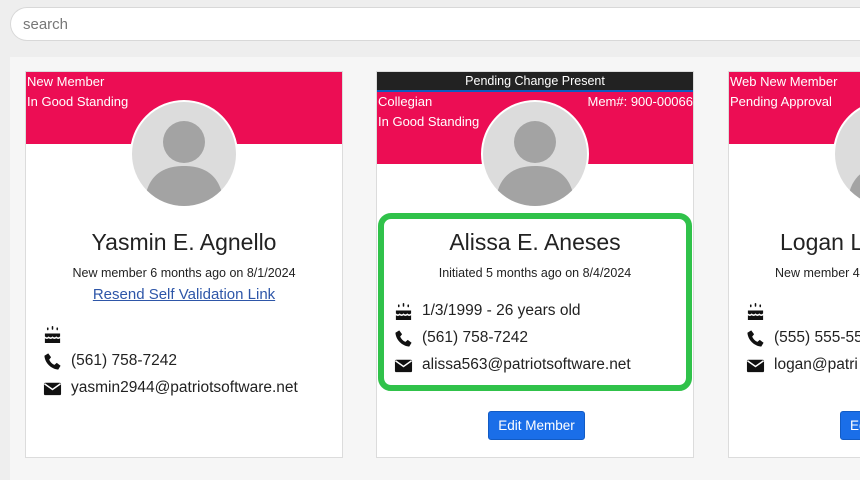 The height and width of the screenshot is (480, 860). What do you see at coordinates (850, 425) in the screenshot?
I see `edit-member-button: Ed` at bounding box center [850, 425].